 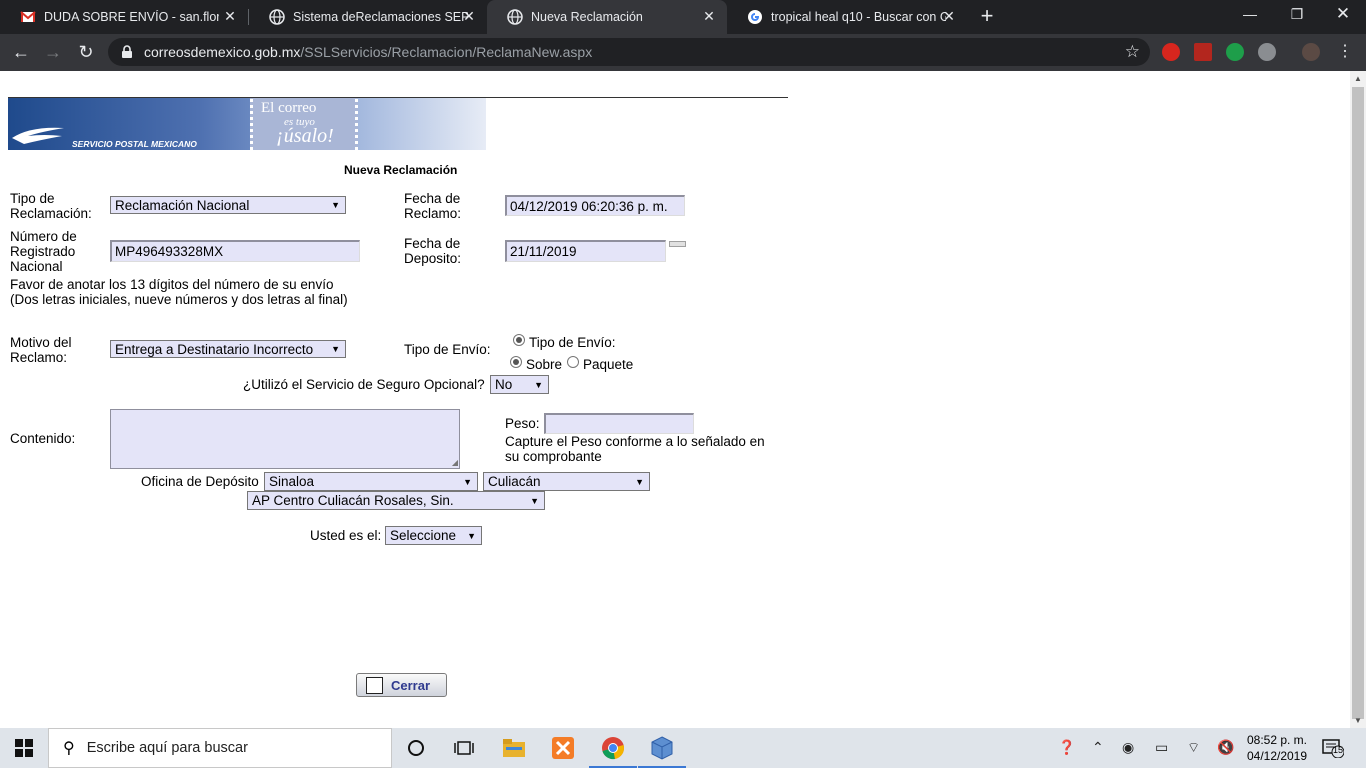 I want to click on fecha-deposito-label: Fecha de Deposito:, so click(x=433, y=251).